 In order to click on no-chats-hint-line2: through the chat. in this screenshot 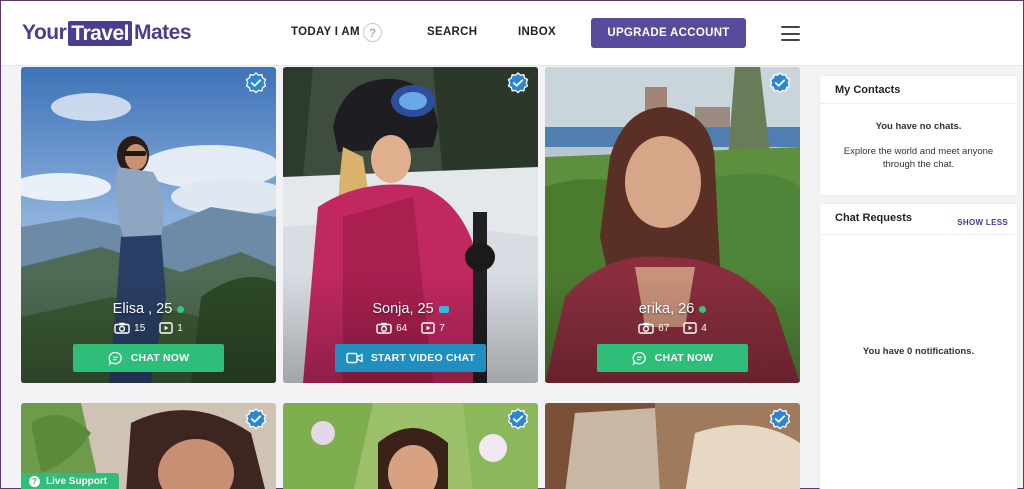, I will do `click(918, 164)`.